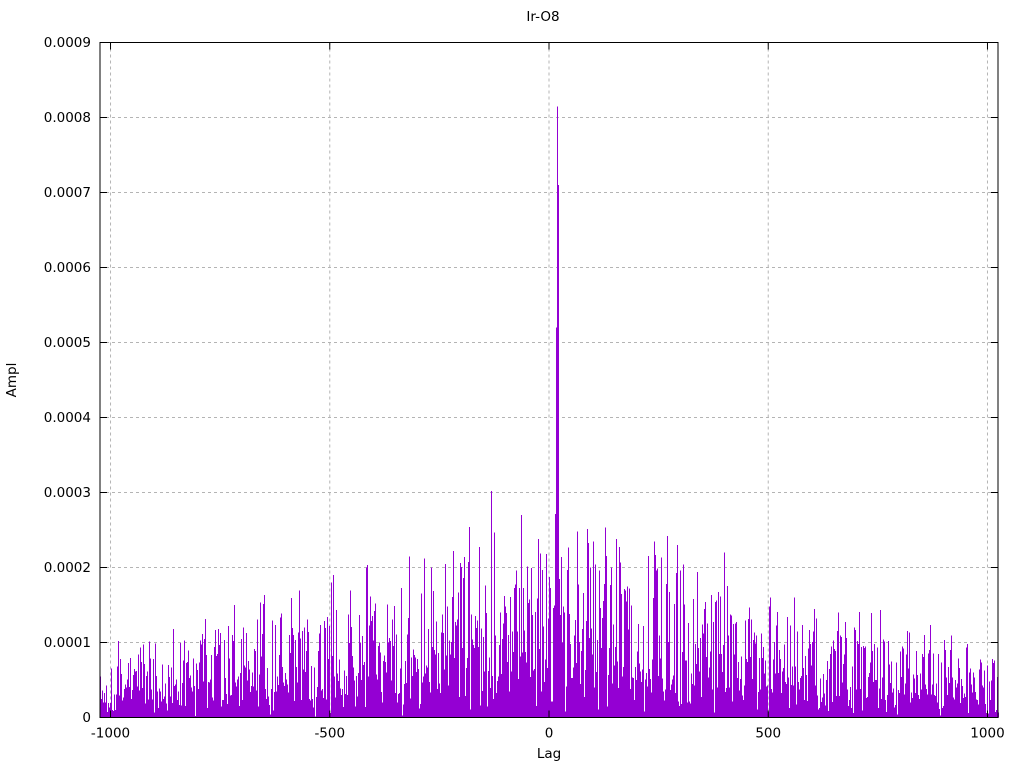 The image size is (1024, 768). Describe the element at coordinates (768, 734) in the screenshot. I see `x-tick-label: 500` at that location.